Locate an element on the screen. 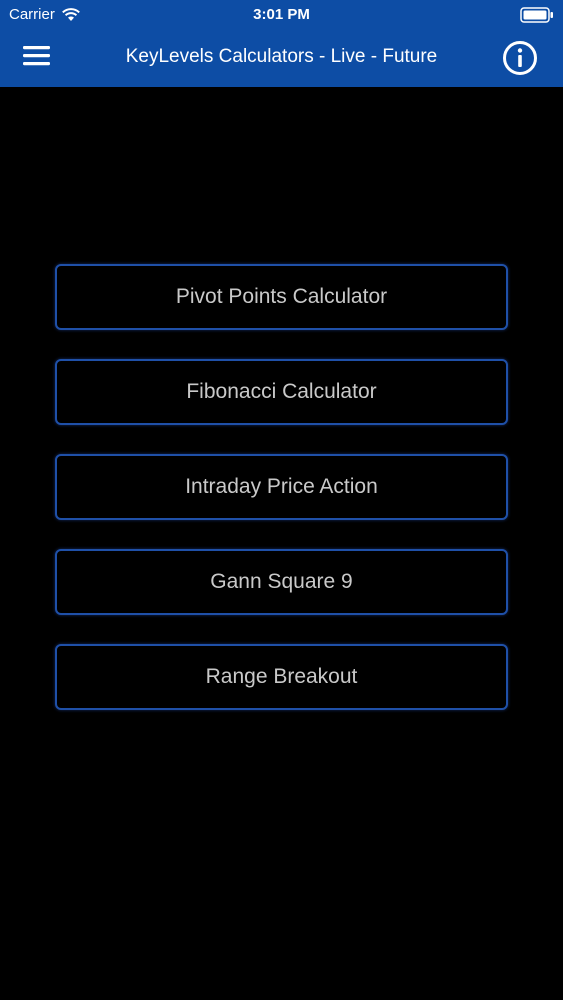  status-bar: Carrier 3:01 PM is located at coordinates (281, 15).